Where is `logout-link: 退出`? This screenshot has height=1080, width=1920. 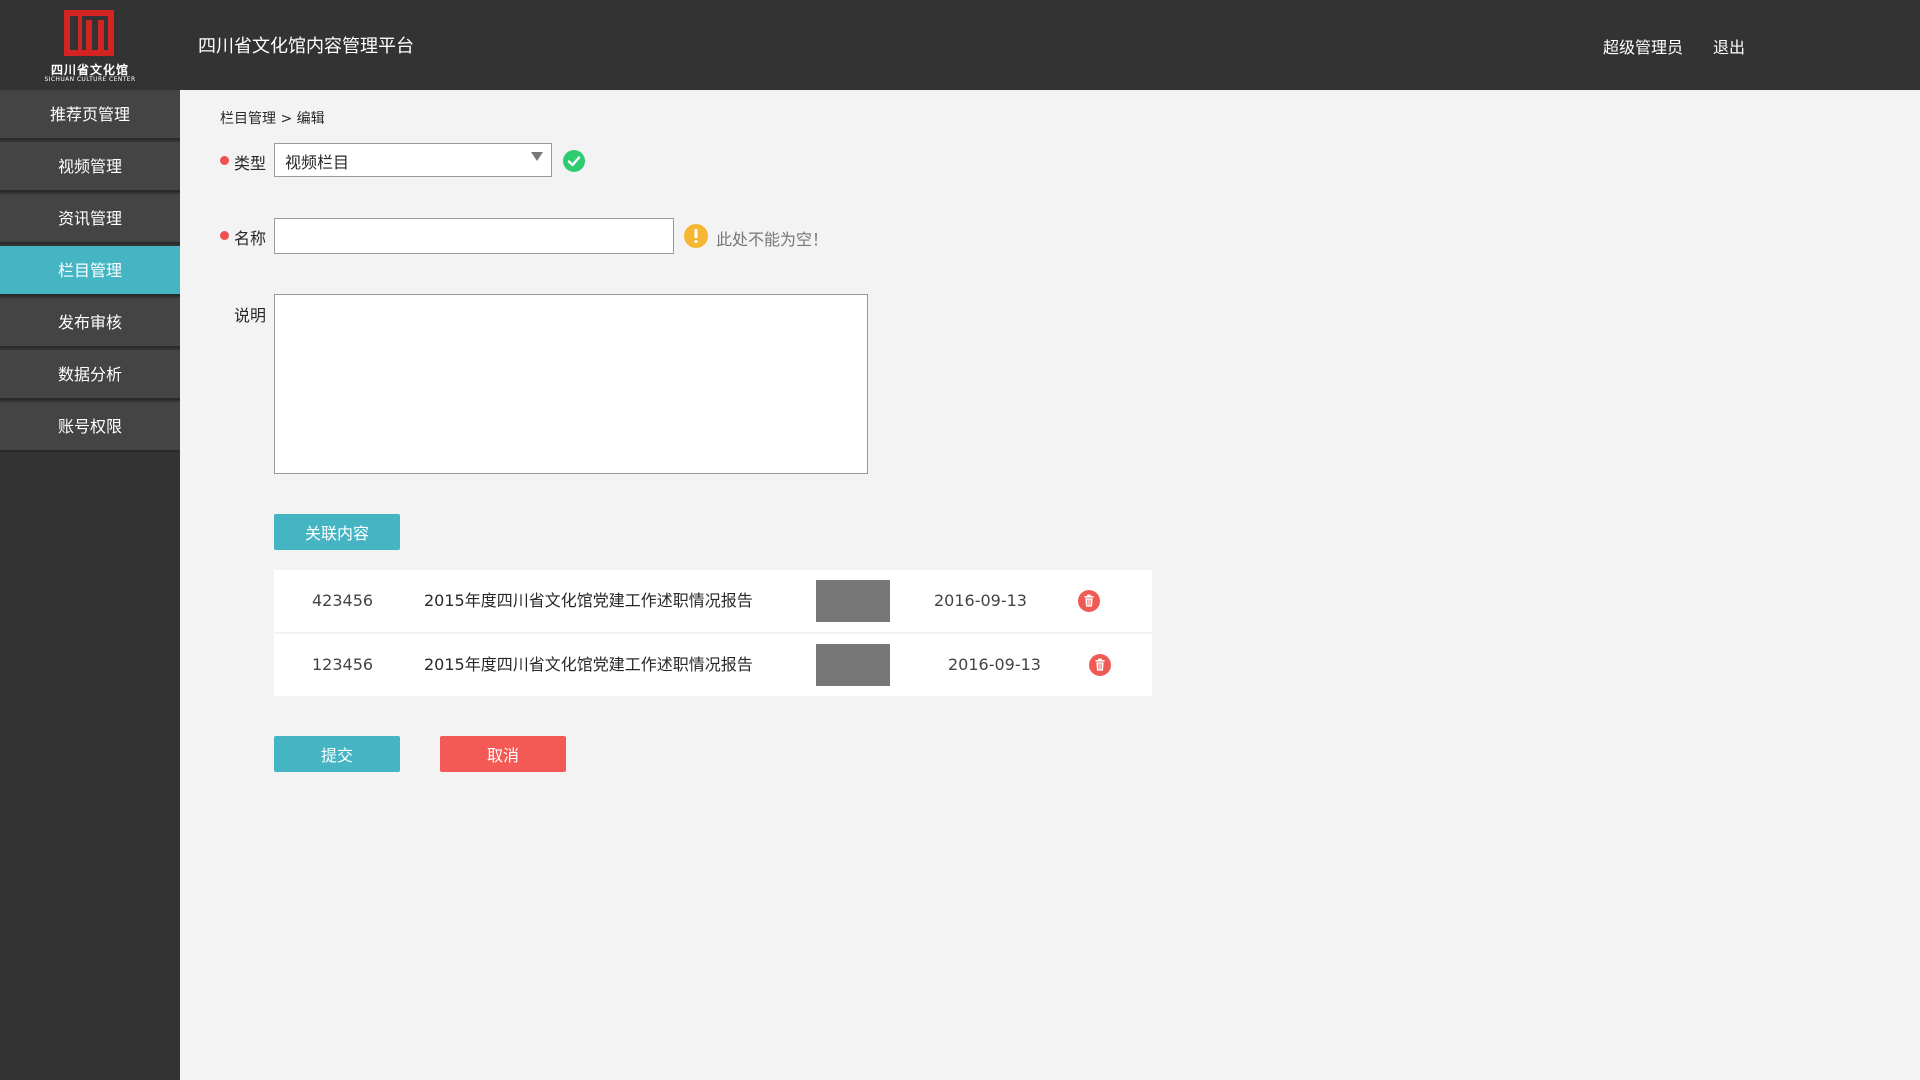
logout-link: 退出 is located at coordinates (1729, 46).